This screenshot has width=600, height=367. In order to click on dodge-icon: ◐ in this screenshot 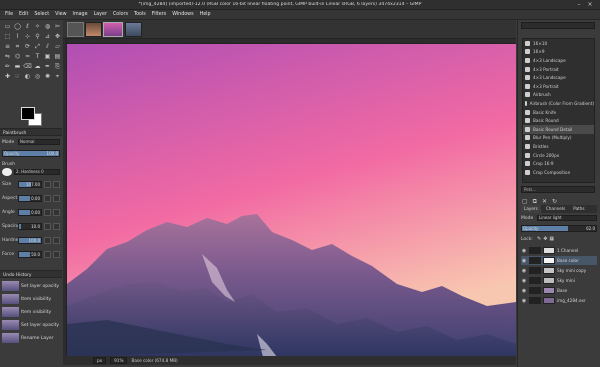, I will do `click(27, 76)`.